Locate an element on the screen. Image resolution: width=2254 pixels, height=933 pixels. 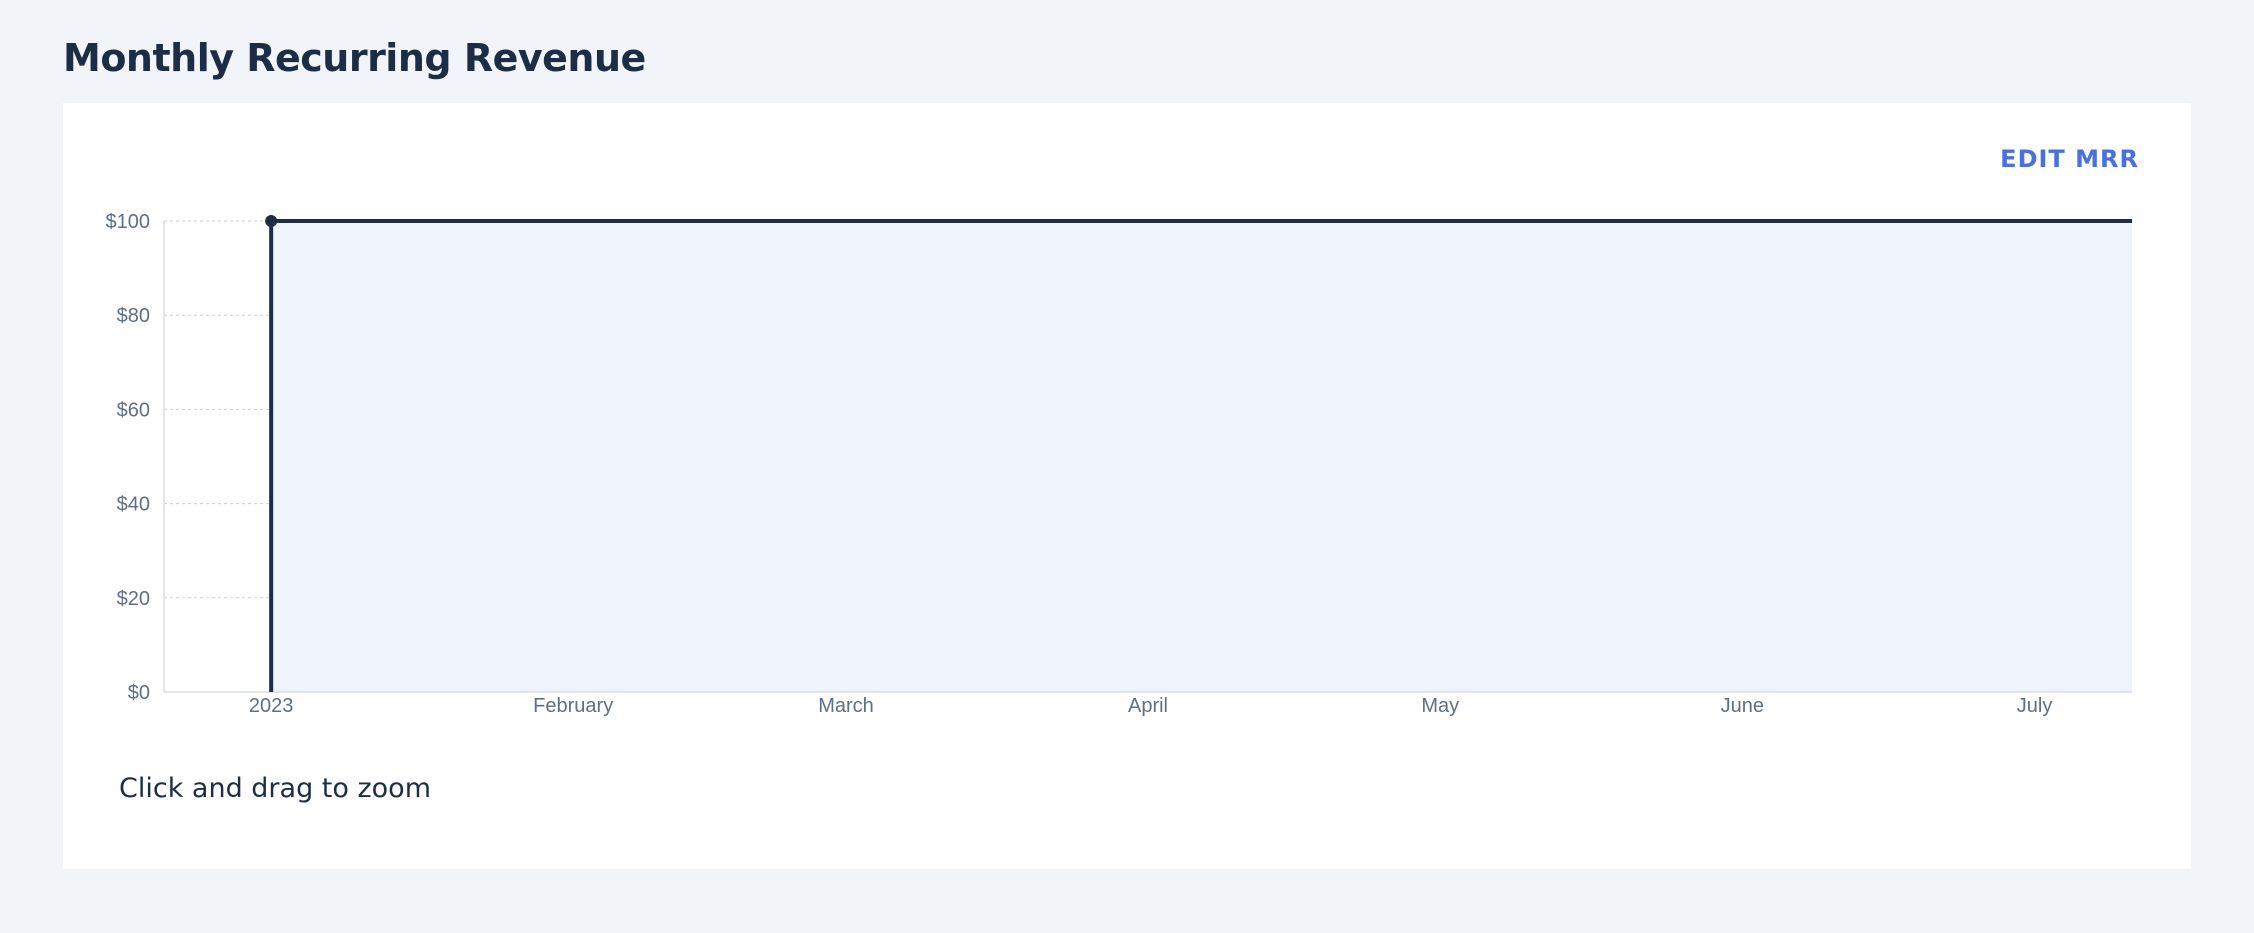
zoom-hint: Click and drag to zoom is located at coordinates (275, 788).